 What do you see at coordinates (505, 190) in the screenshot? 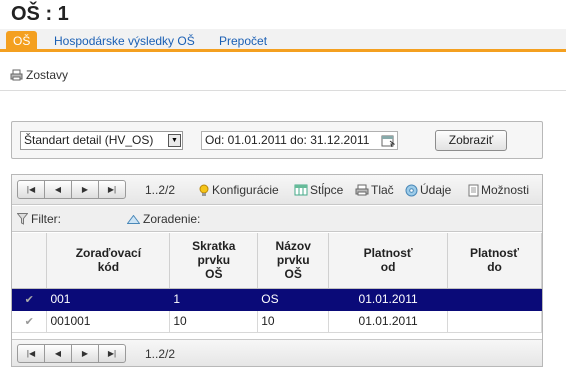
I see `options-label: Možnosti` at bounding box center [505, 190].